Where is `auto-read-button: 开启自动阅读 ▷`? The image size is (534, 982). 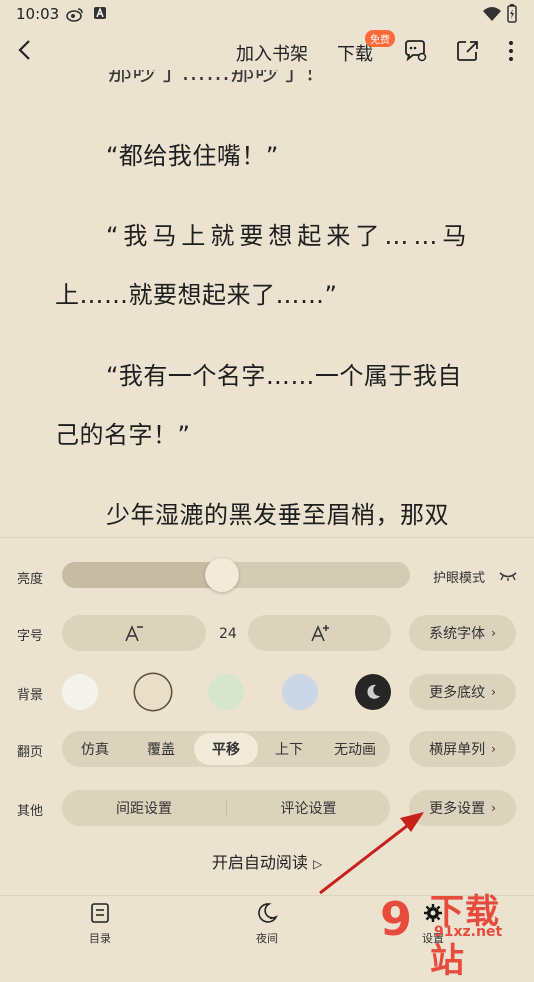 auto-read-button: 开启自动阅读 ▷ is located at coordinates (267, 861).